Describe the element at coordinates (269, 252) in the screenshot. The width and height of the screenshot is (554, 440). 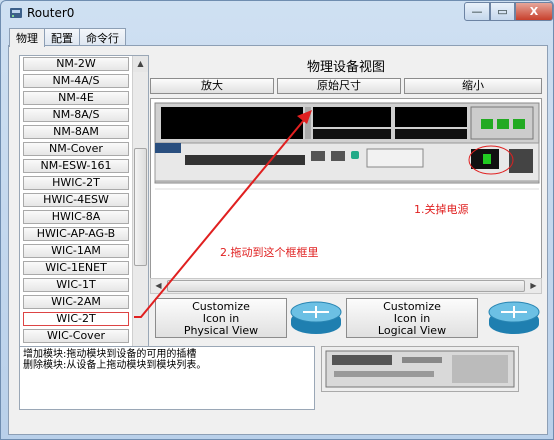
I see `annotation-drag-here: 2.拖动到这个框框里` at that location.